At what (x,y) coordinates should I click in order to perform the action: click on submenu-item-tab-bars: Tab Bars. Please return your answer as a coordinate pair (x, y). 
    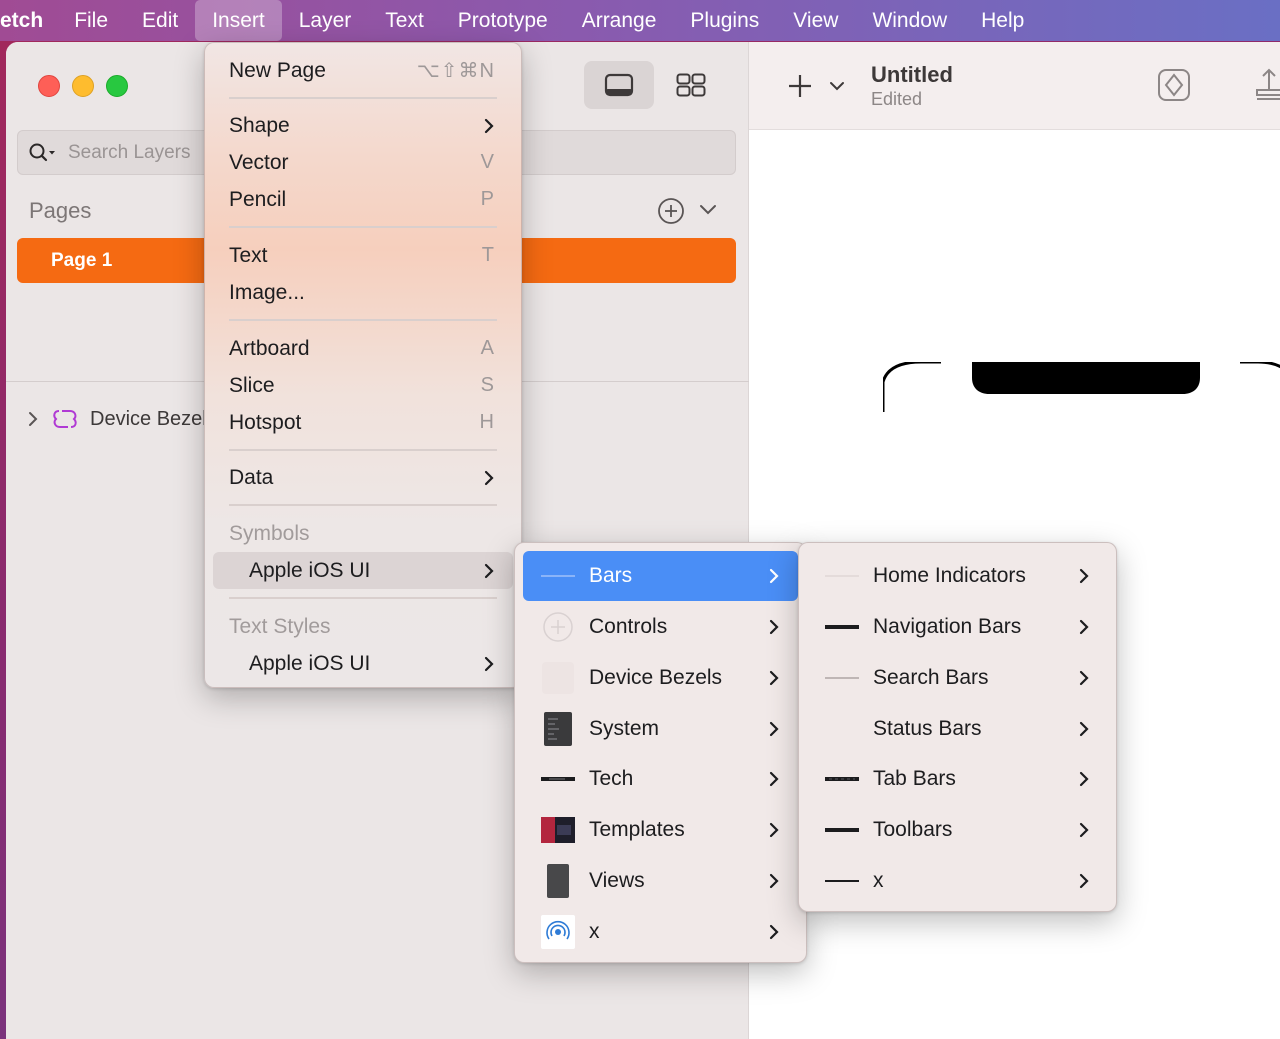
    Looking at the image, I should click on (957, 779).